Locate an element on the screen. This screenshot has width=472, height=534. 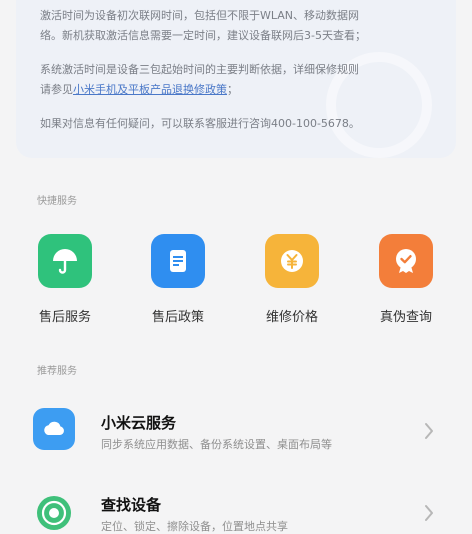
quick-service-authenticity-check: 真伪查询 is located at coordinates (406, 279).